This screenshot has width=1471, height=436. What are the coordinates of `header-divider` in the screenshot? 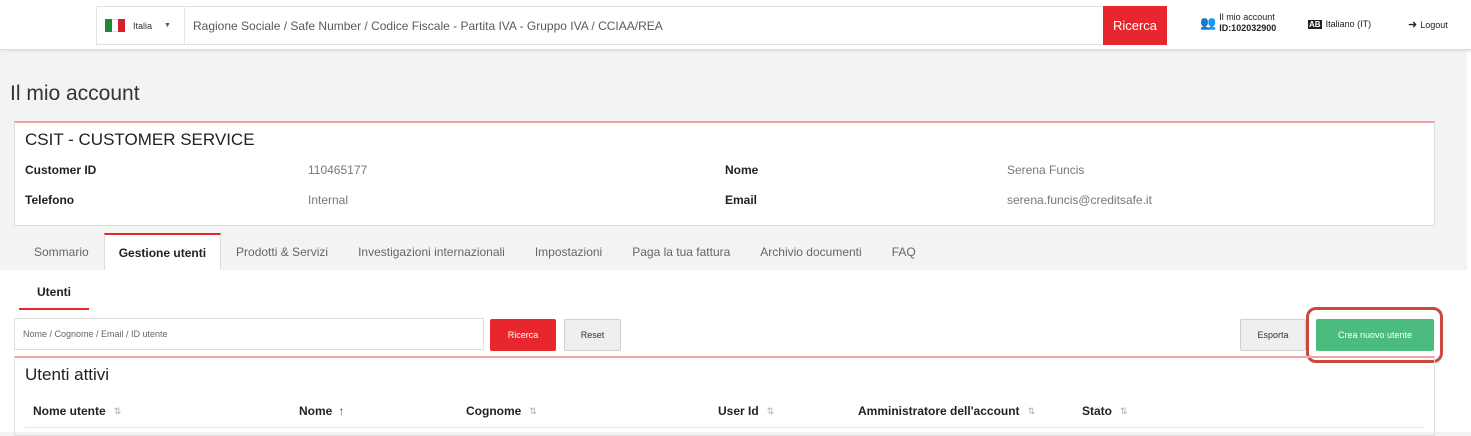 It's located at (725, 427).